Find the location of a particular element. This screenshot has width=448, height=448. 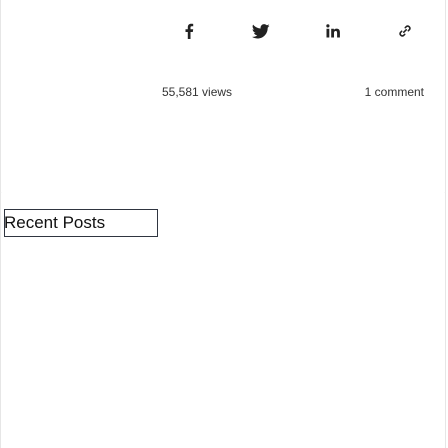

views-count: 55,581 views is located at coordinates (197, 92).